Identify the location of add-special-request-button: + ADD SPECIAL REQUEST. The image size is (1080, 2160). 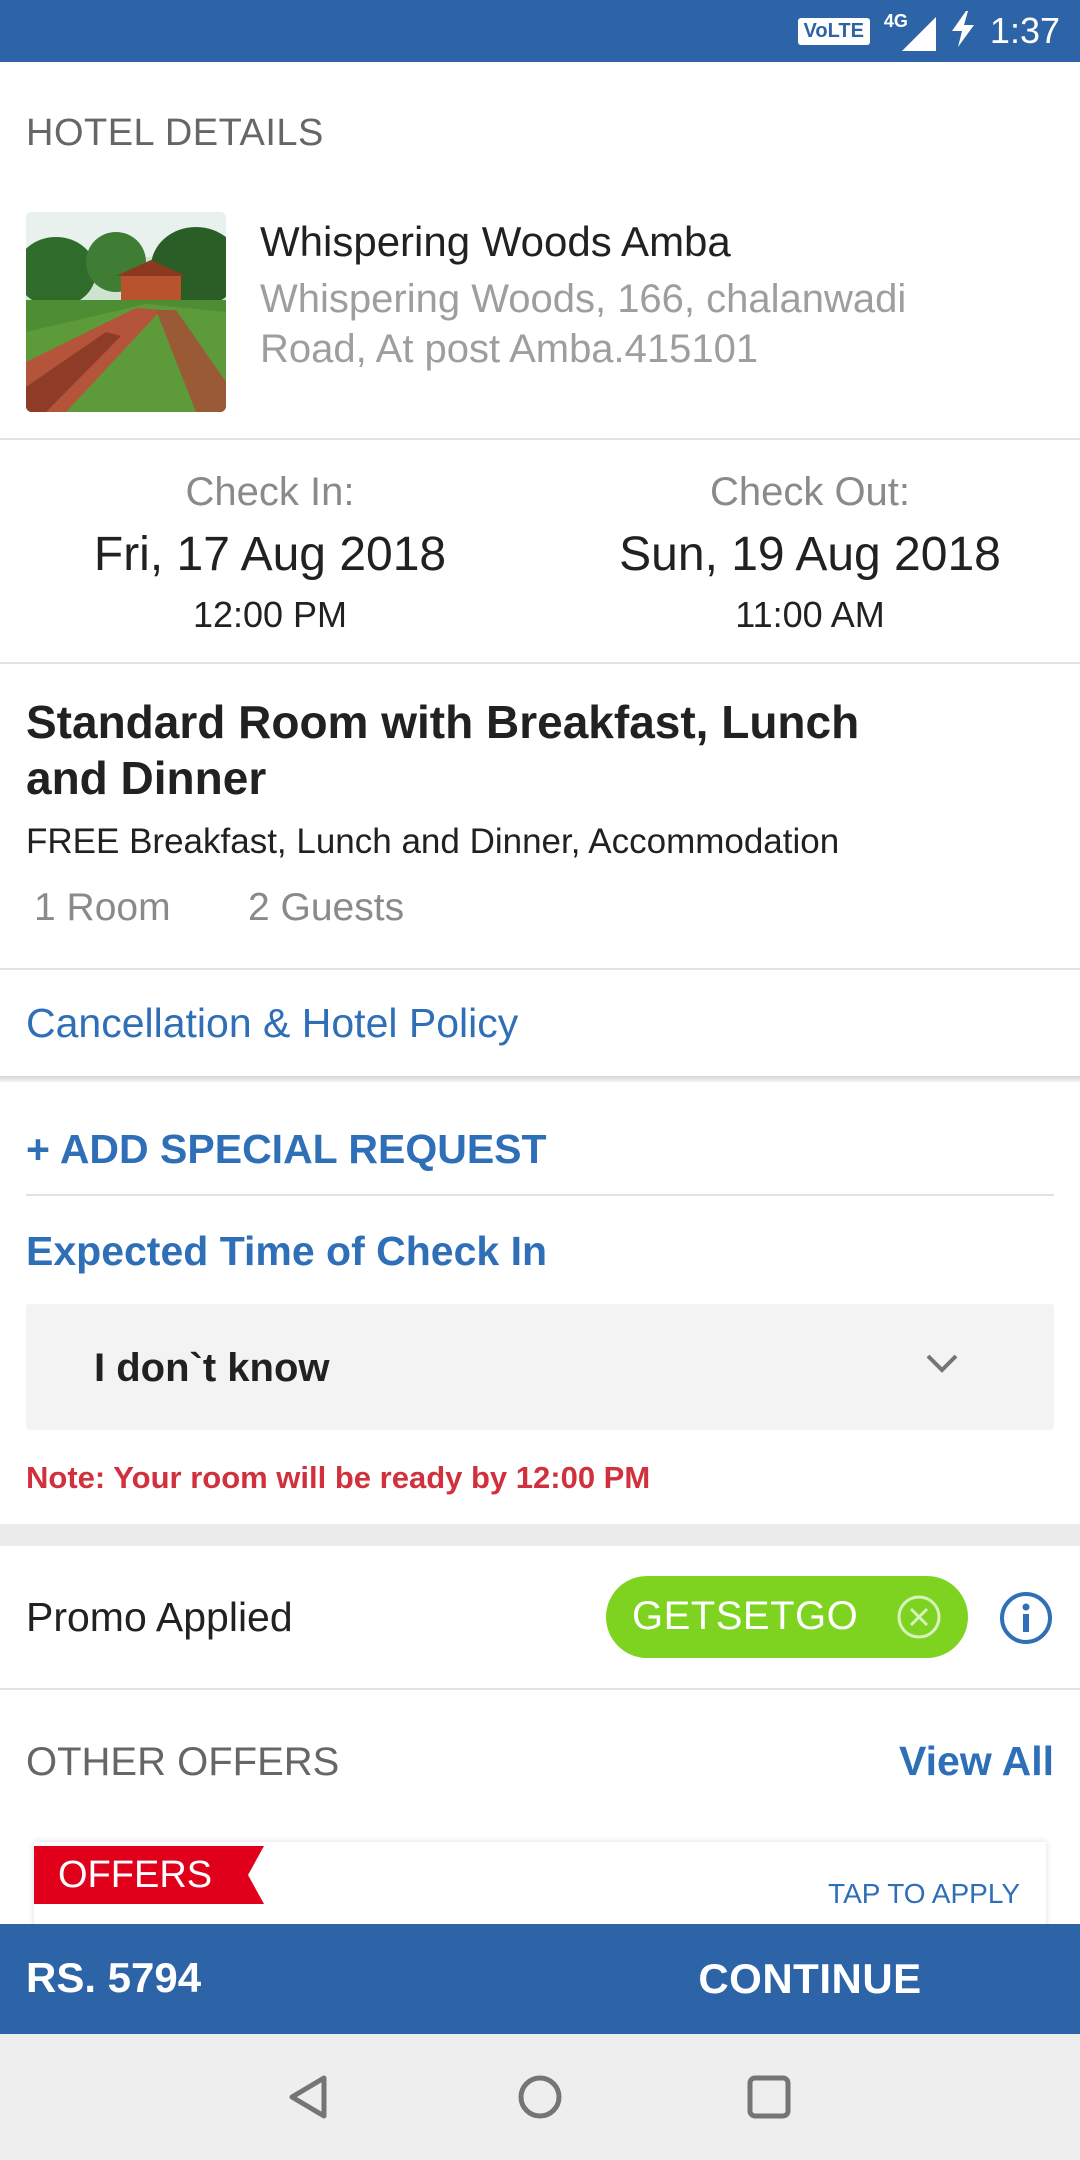
(286, 1149).